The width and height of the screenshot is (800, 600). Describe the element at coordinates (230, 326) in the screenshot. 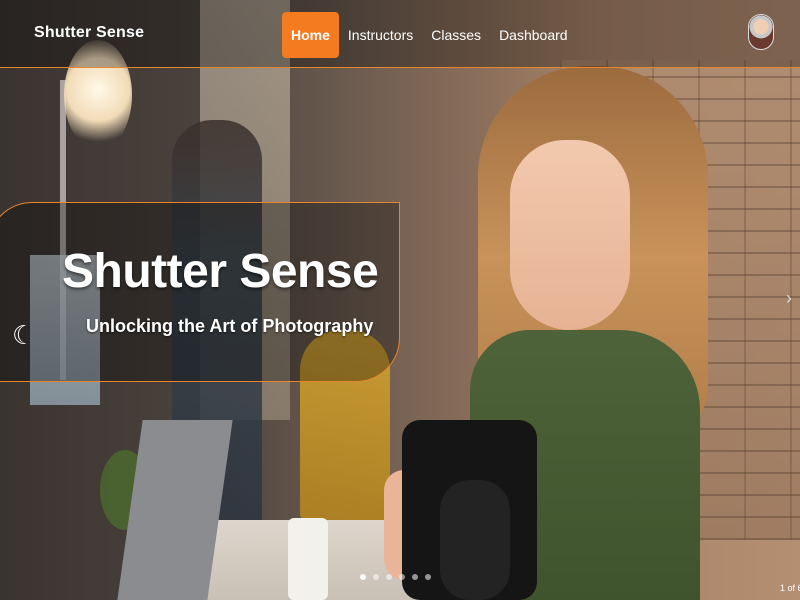

I see `hero-subtitle: Unlocking the Art of Photography` at that location.